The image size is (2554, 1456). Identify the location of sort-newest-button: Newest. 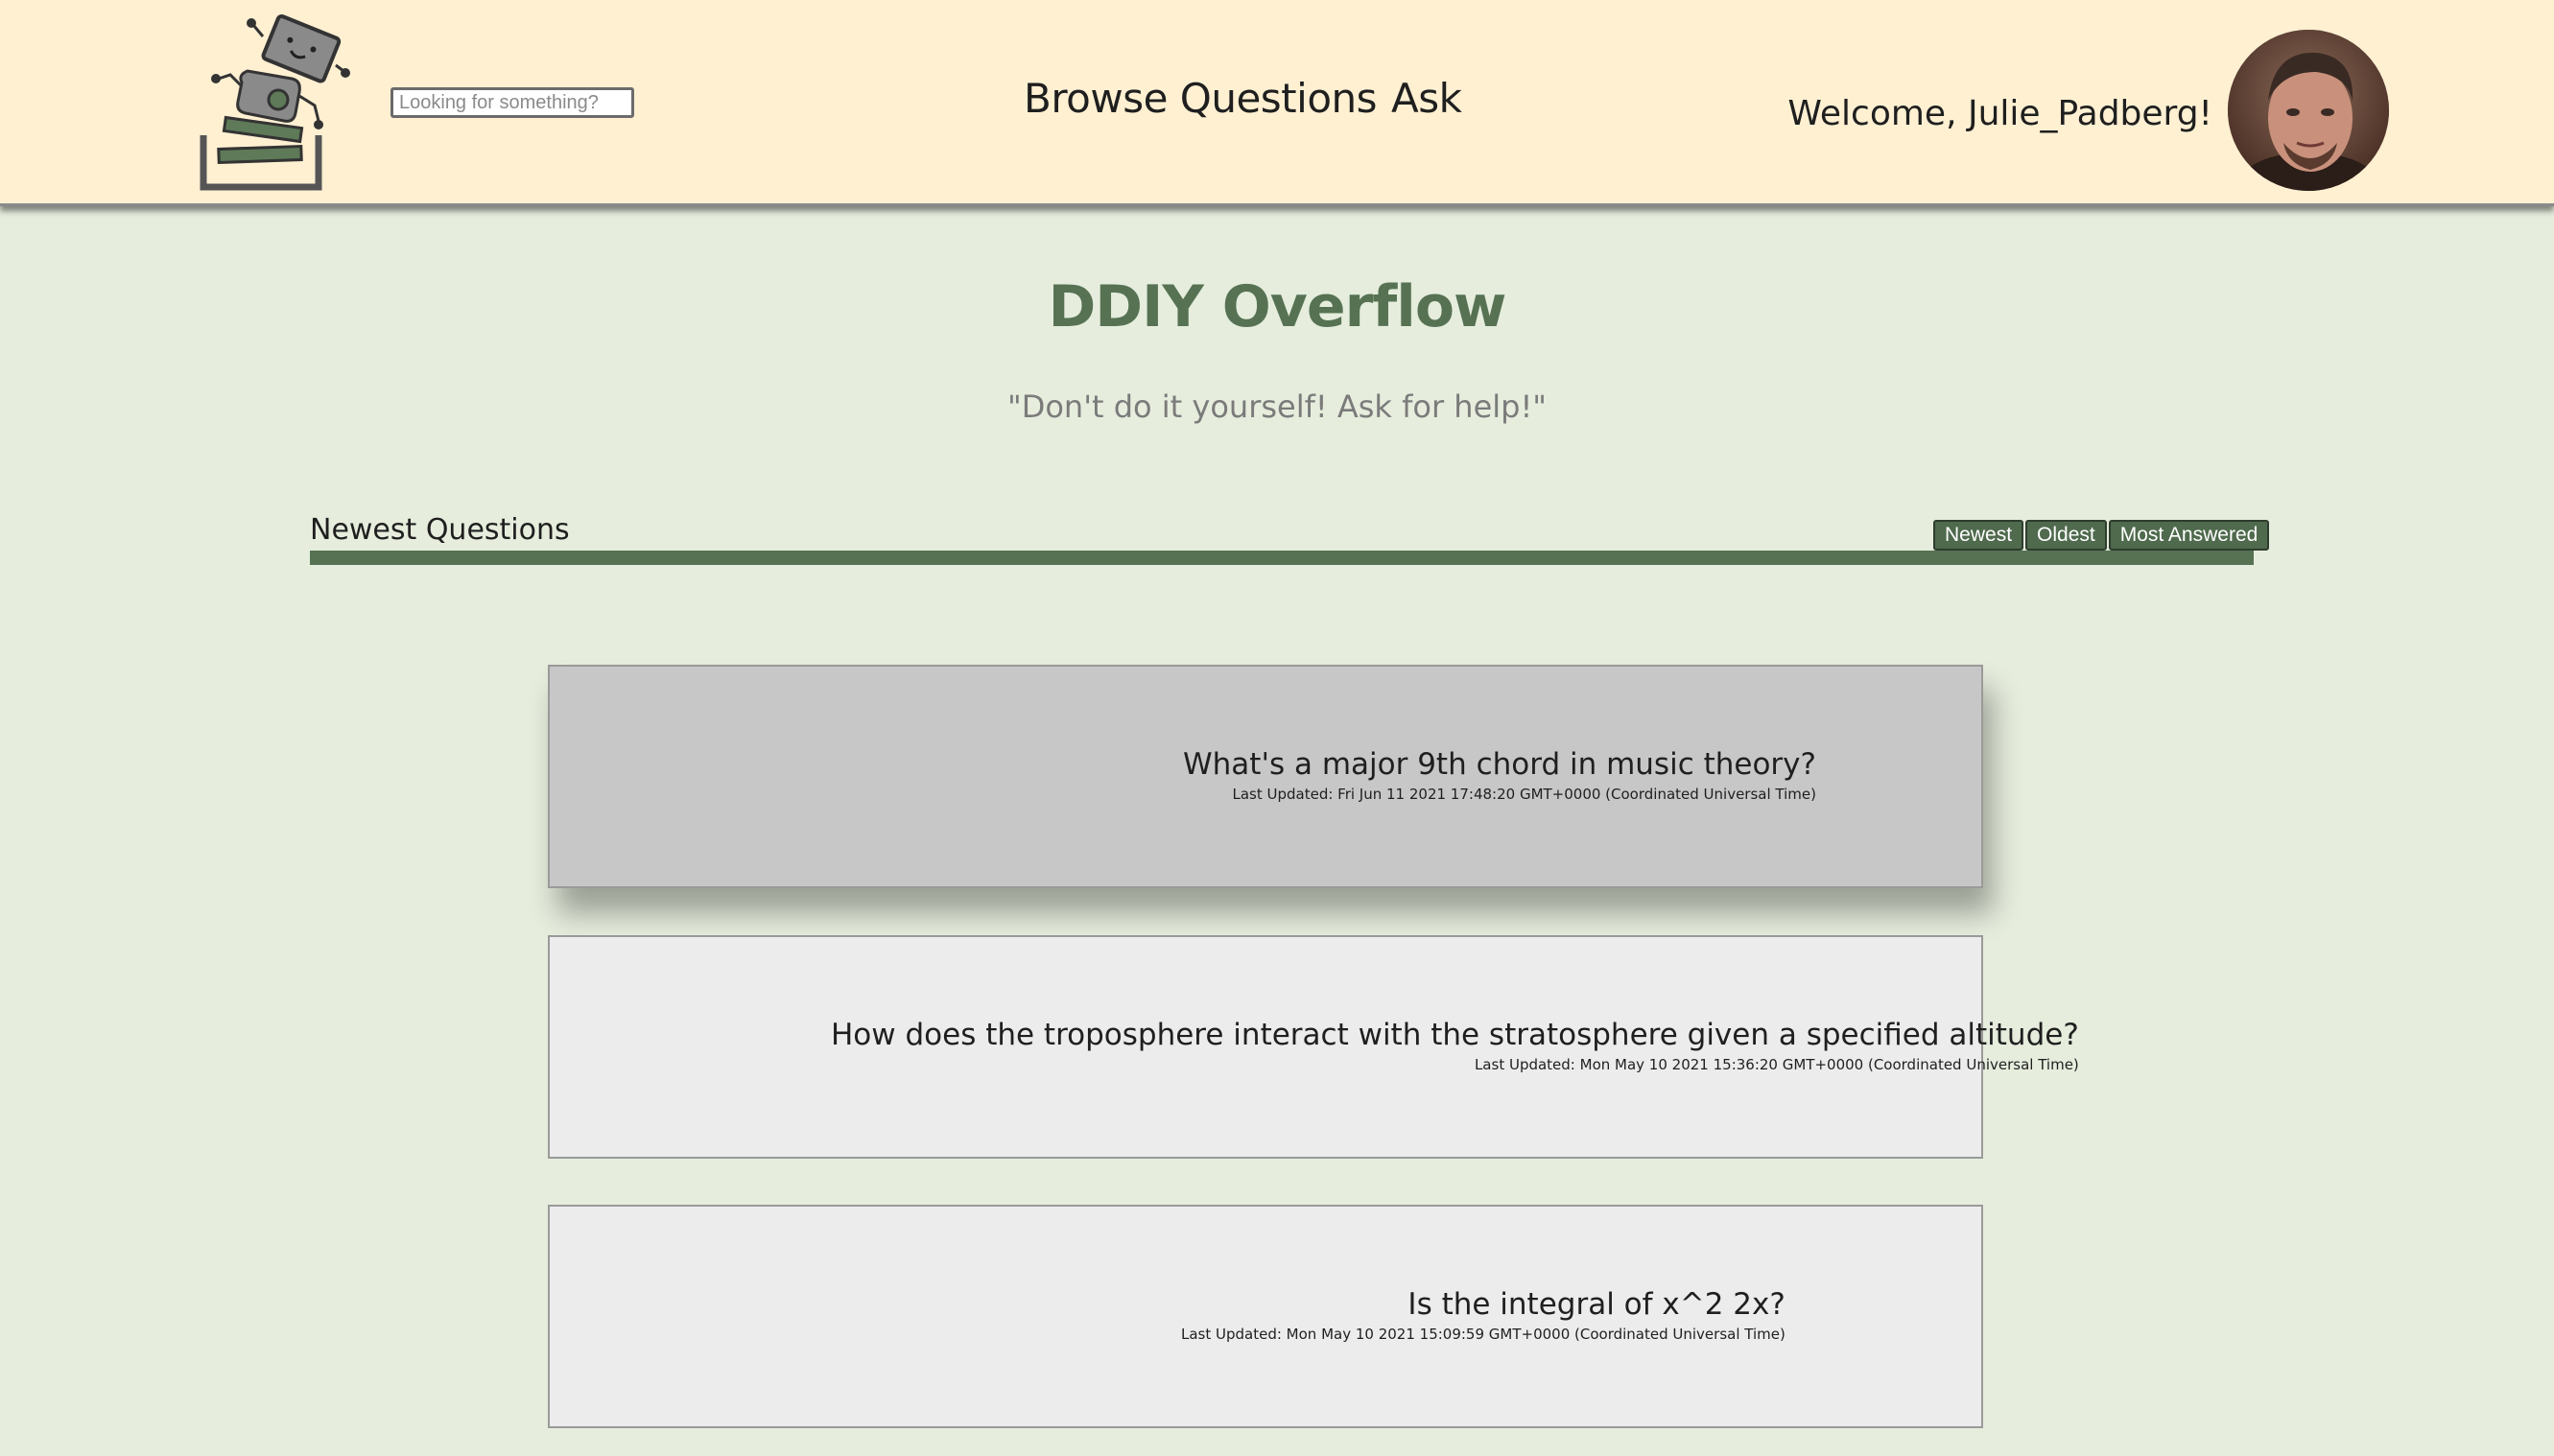
(1978, 535).